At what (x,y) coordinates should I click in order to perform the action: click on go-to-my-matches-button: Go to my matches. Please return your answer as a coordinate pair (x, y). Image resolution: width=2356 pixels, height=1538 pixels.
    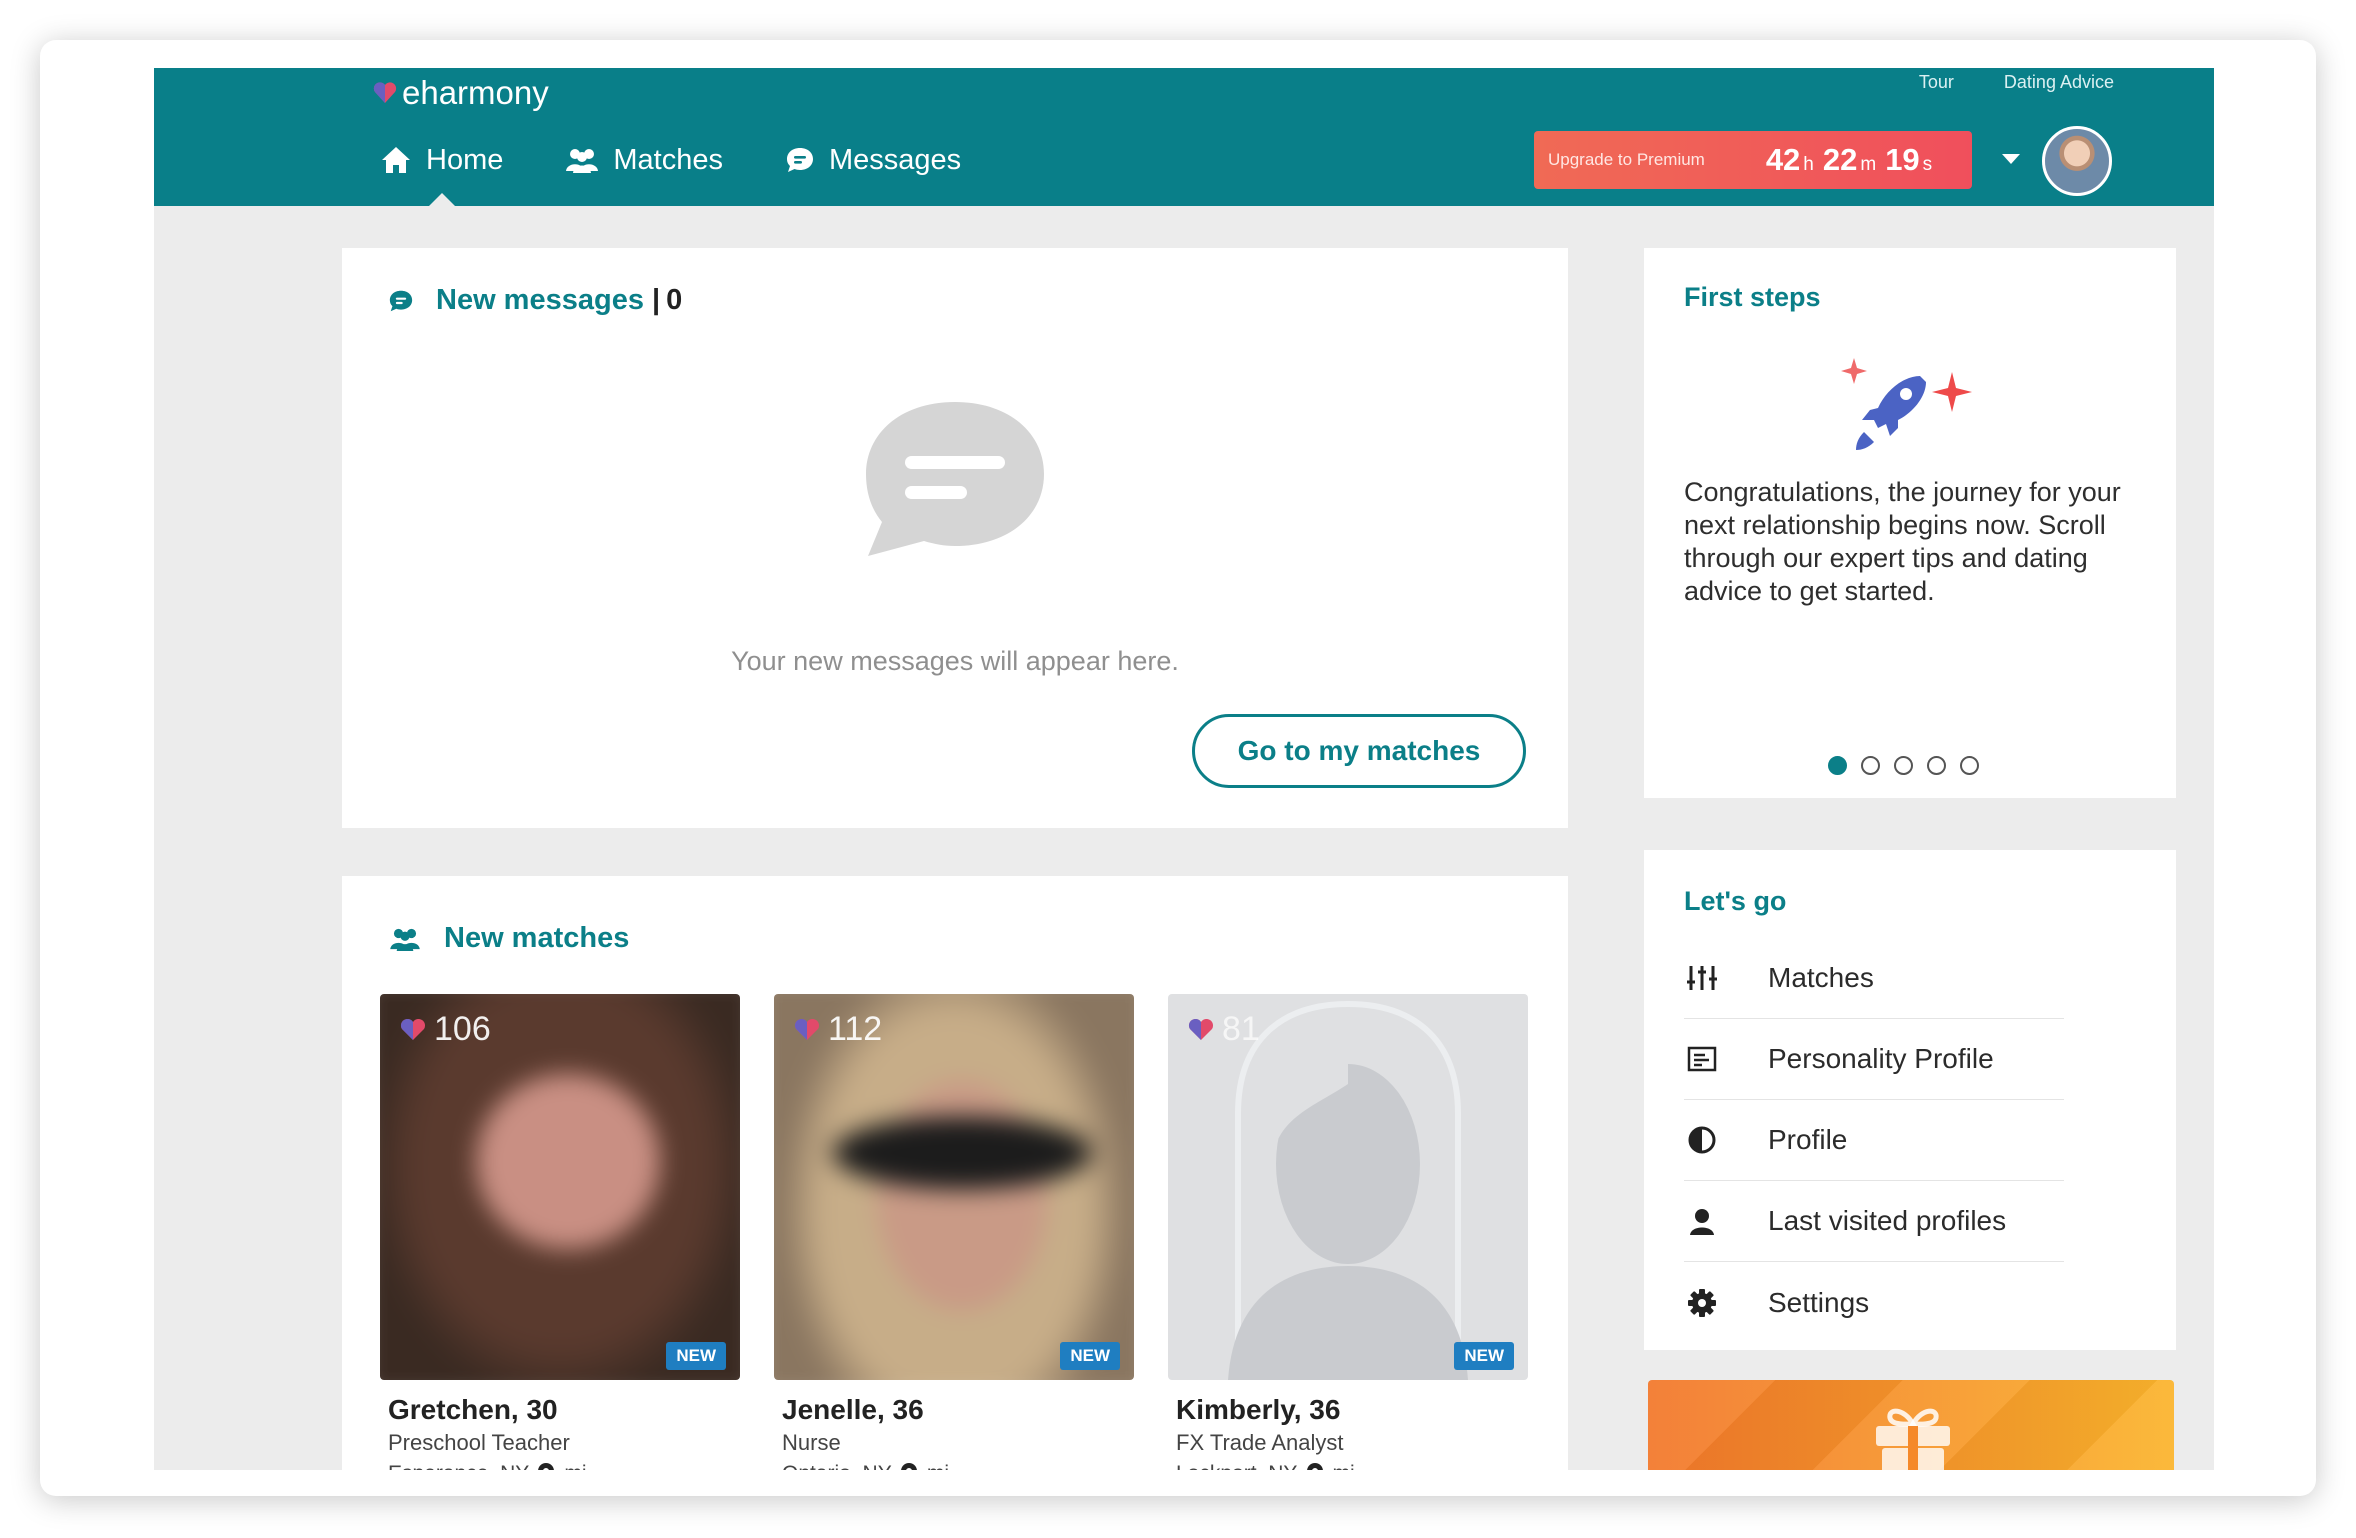
    Looking at the image, I should click on (1359, 751).